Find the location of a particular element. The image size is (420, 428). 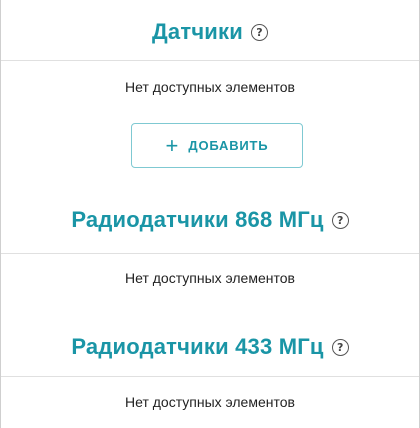

plus-icon: + is located at coordinates (172, 145).